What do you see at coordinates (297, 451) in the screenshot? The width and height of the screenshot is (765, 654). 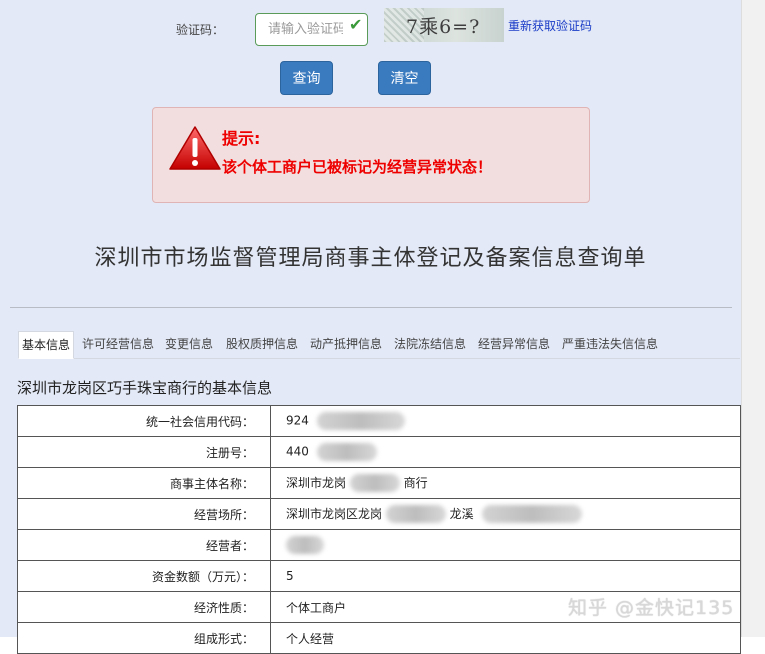 I see `registration-number-value: 440` at bounding box center [297, 451].